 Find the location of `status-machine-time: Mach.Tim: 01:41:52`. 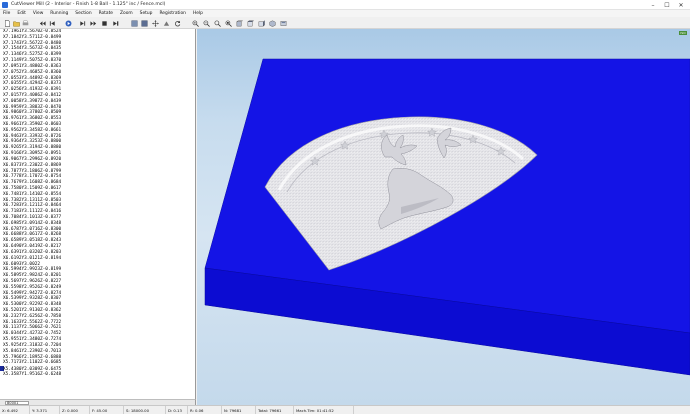

status-machine-time: Mach.Tim: 01:41:52 is located at coordinates (324, 409).